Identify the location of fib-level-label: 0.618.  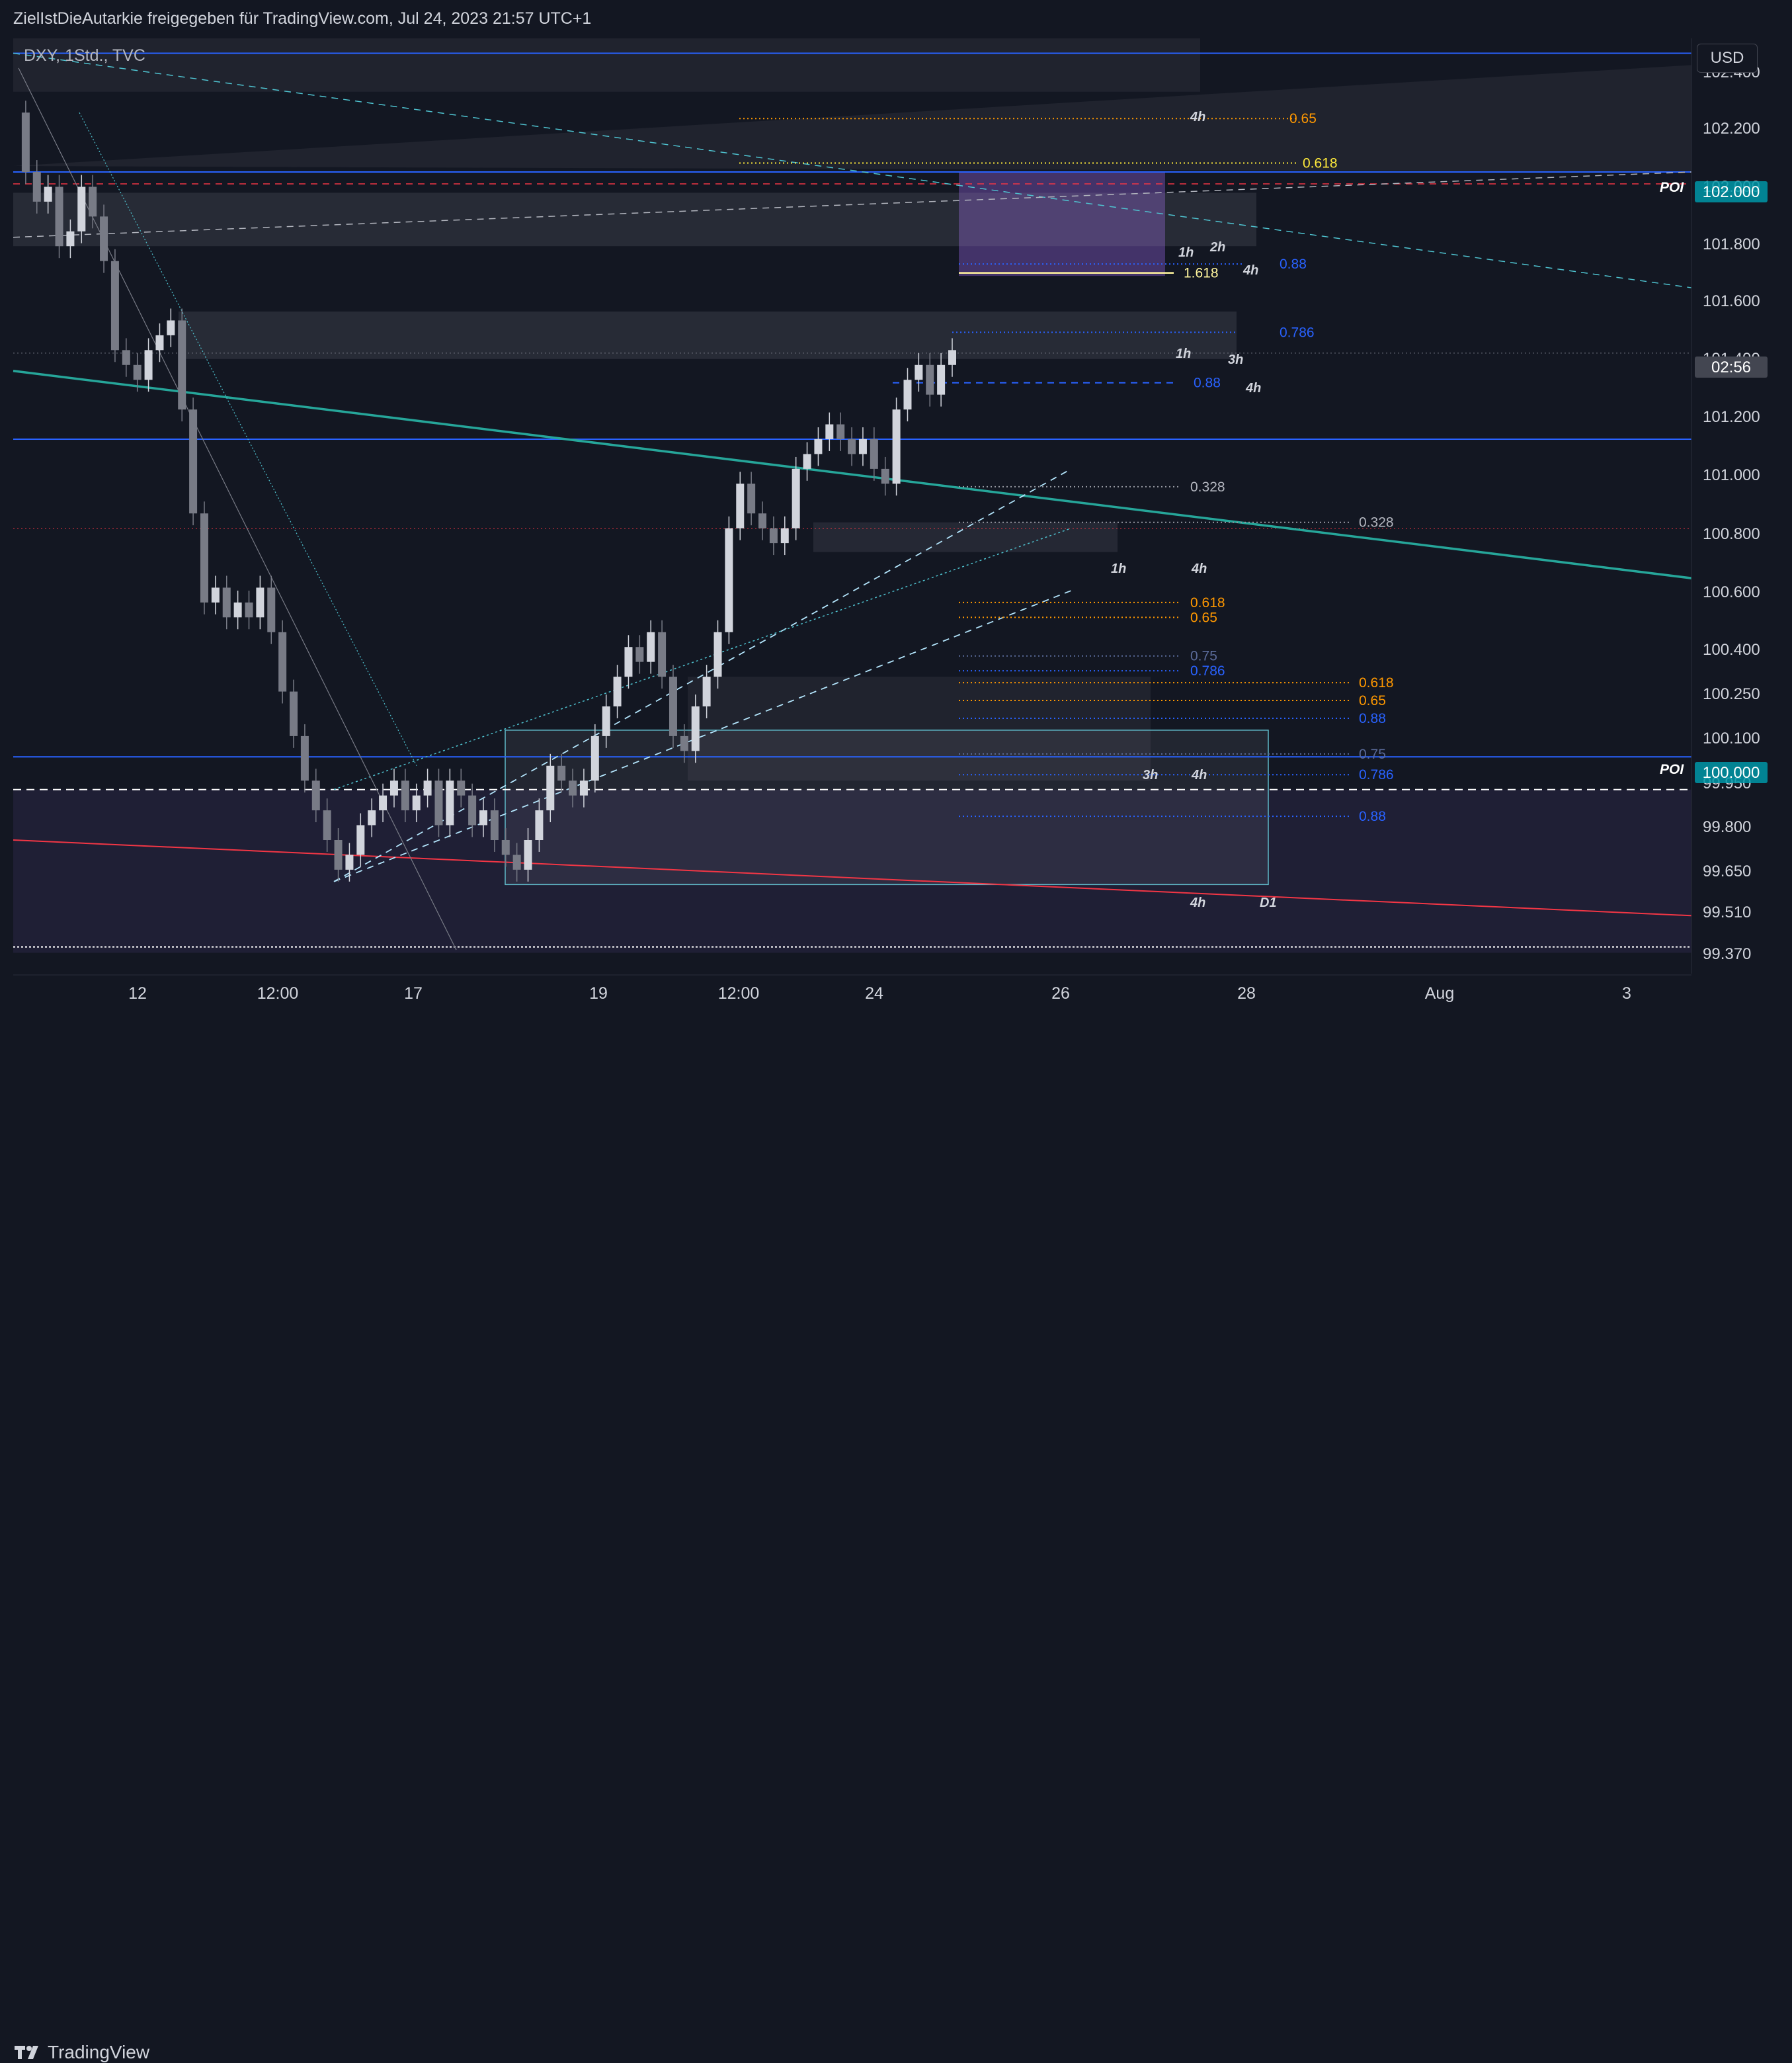
(1376, 683).